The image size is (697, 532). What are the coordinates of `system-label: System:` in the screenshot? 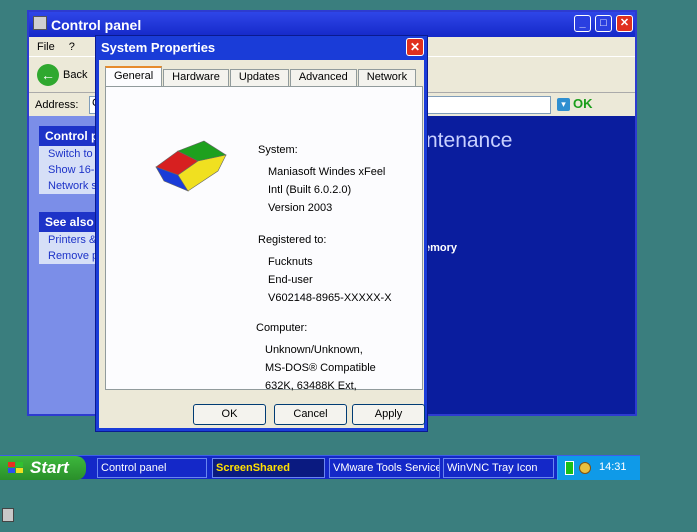 It's located at (278, 150).